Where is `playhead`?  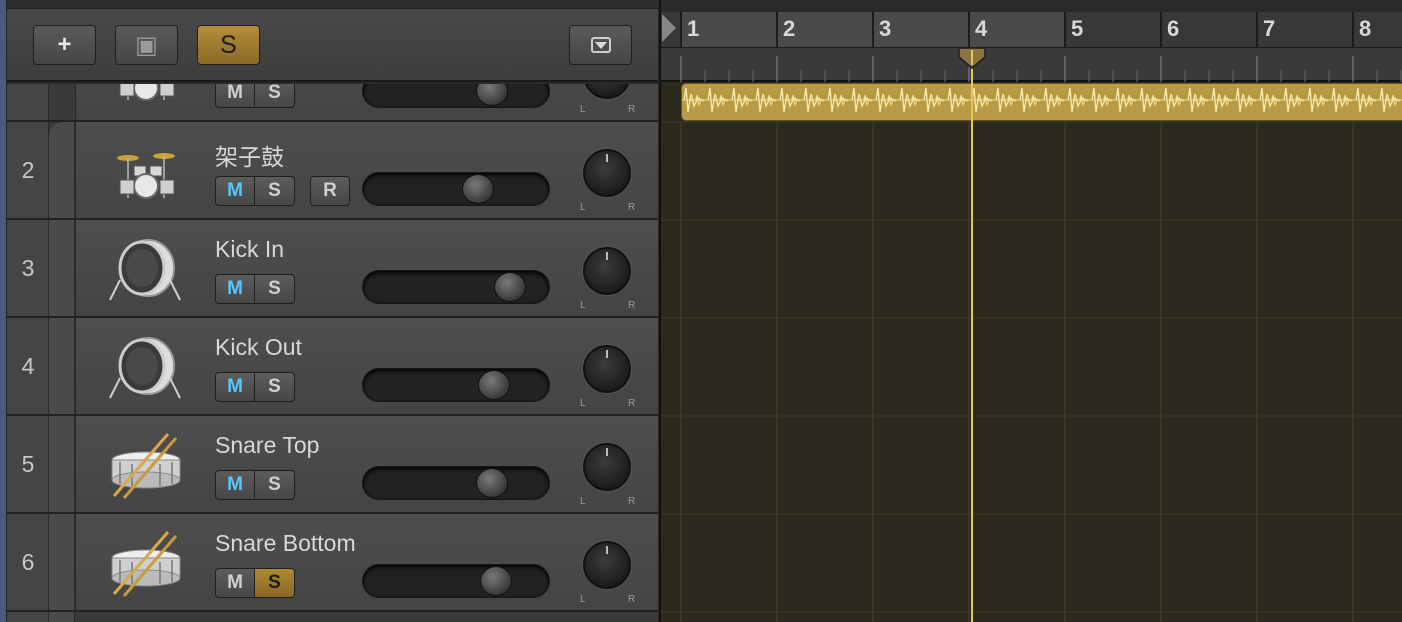
playhead is located at coordinates (972, 335).